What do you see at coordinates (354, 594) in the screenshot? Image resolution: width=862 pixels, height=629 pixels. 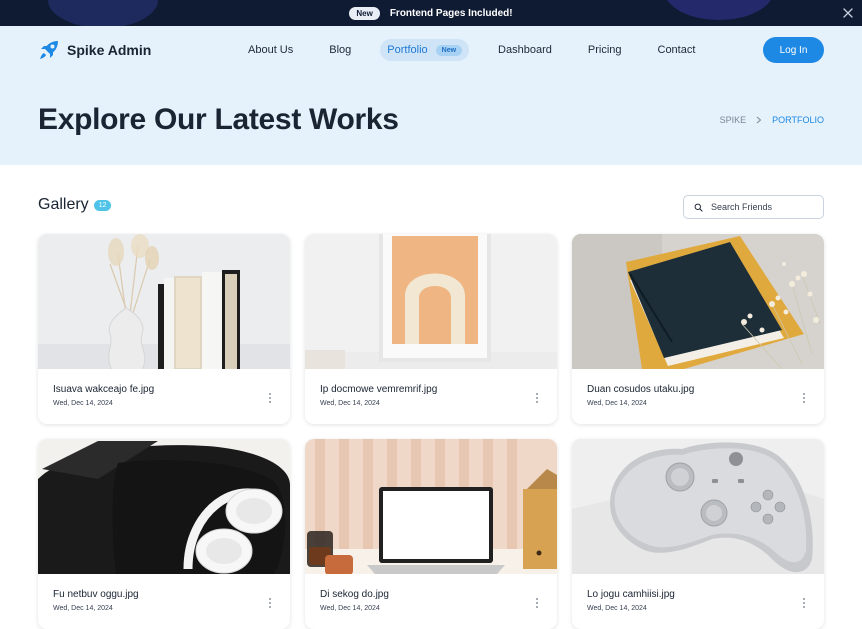 I see `file-name: Di sekog do.jpg` at bounding box center [354, 594].